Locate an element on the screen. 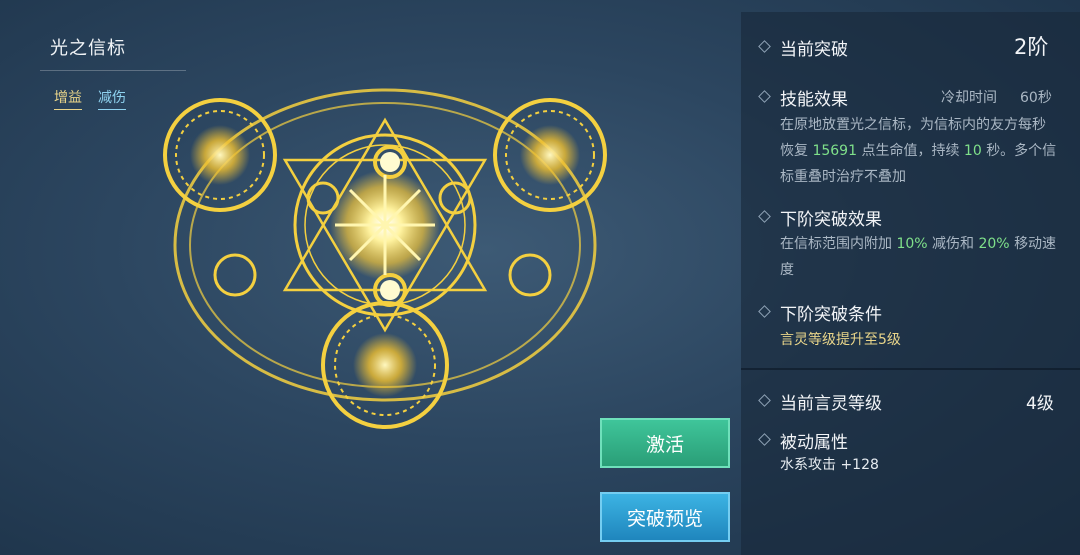 The width and height of the screenshot is (1080, 555). next-condition-label: 下阶突破条件 is located at coordinates (831, 315).